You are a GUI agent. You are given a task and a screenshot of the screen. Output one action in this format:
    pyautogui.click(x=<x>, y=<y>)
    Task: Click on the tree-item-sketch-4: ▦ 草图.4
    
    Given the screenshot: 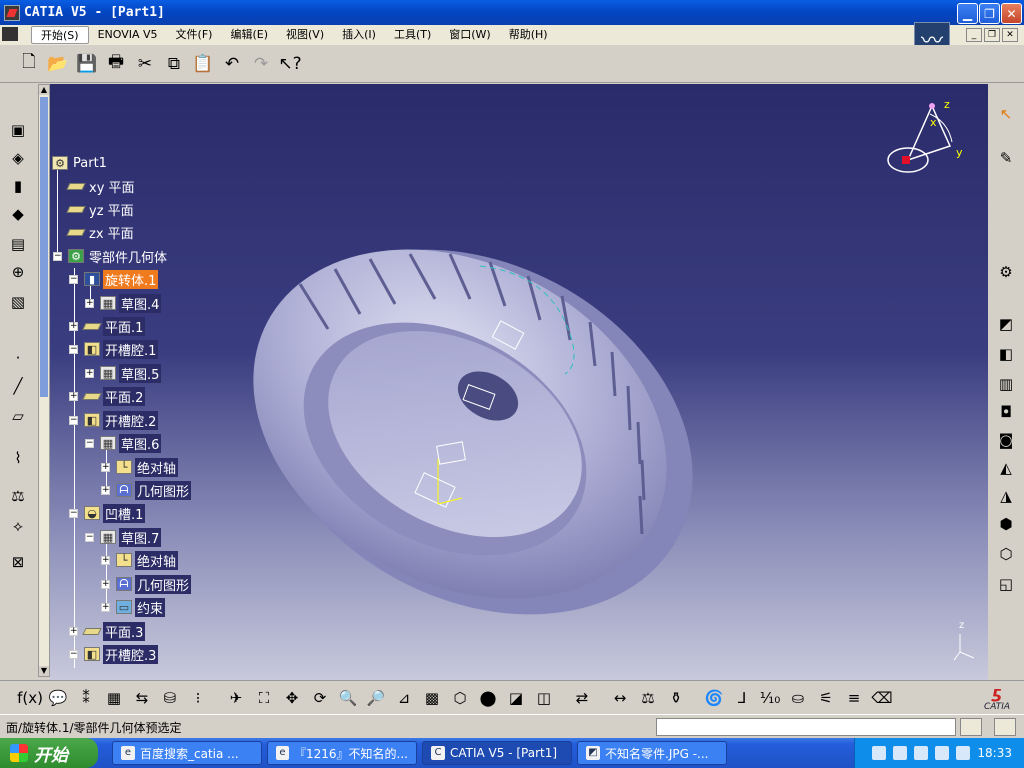 What is the action you would take?
    pyautogui.click(x=131, y=303)
    